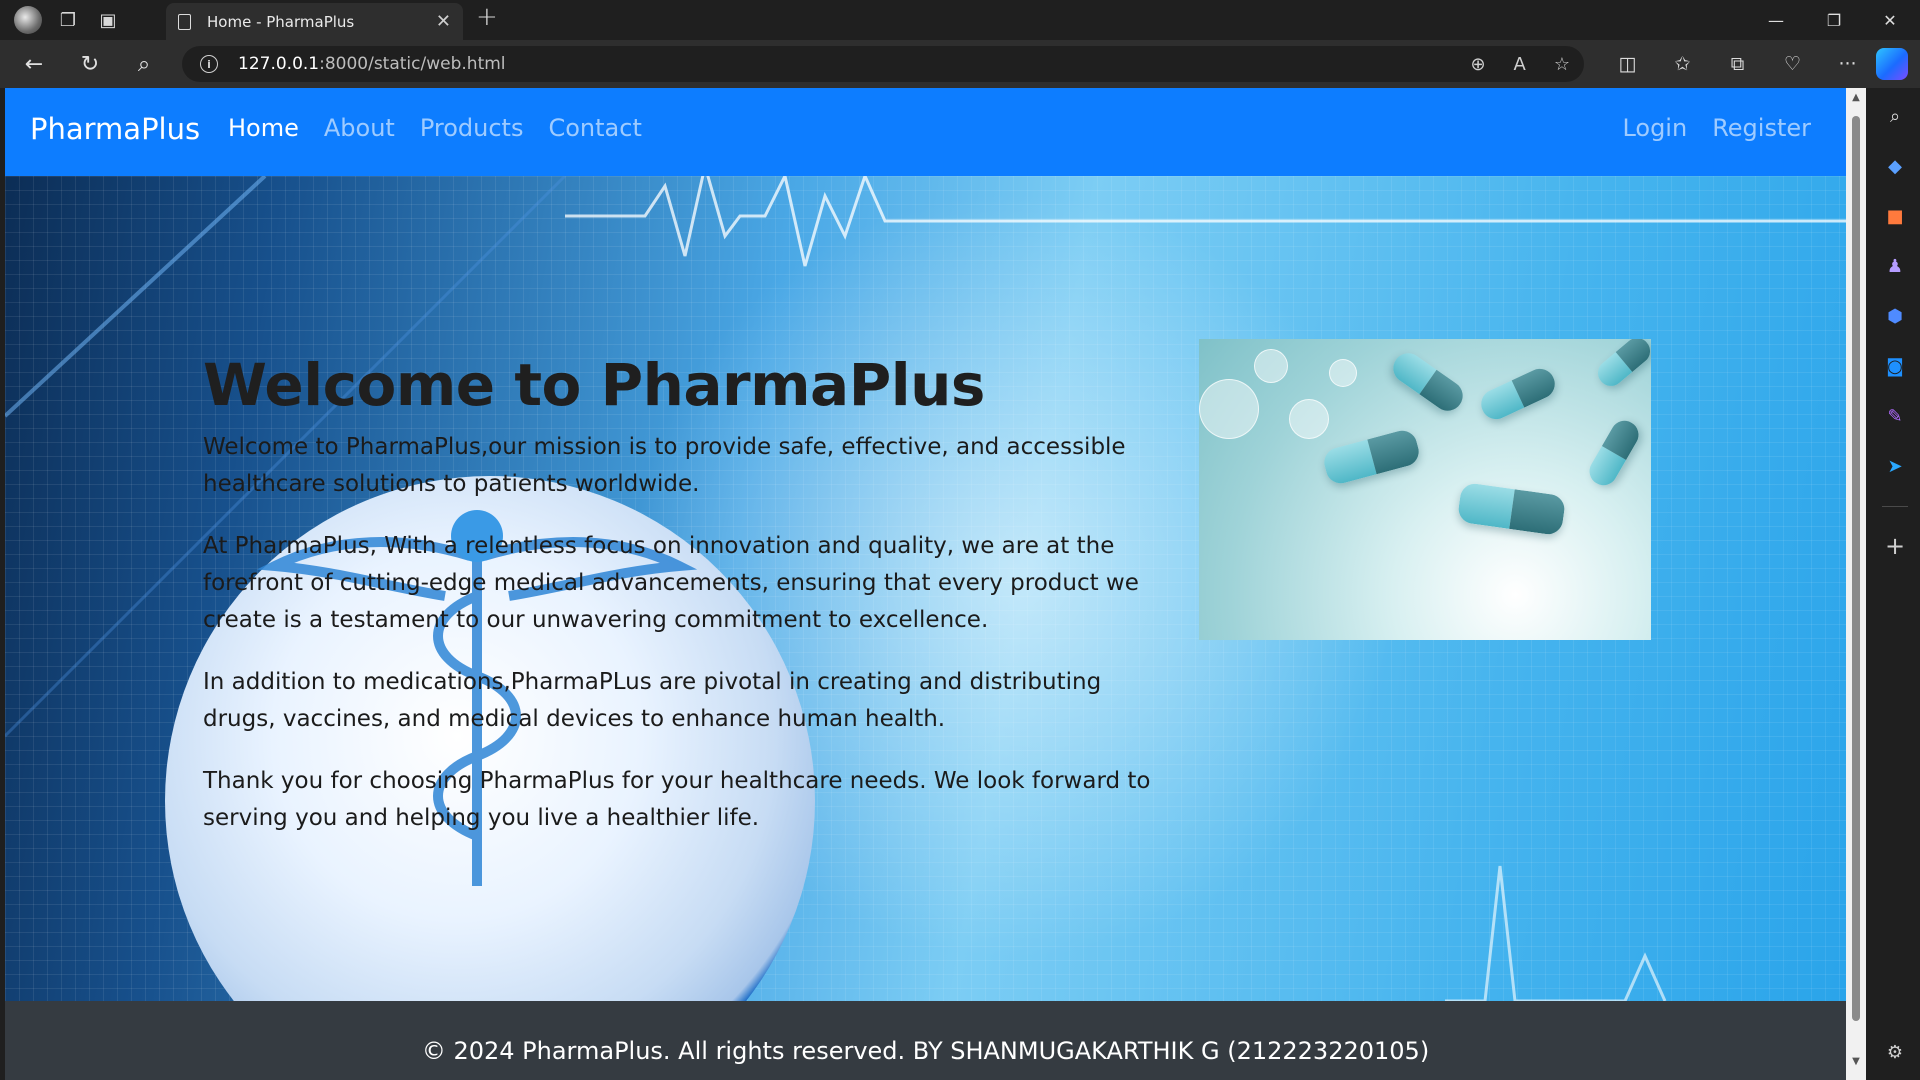 Image resolution: width=1920 pixels, height=1080 pixels. I want to click on browser-tab-active: Home - PharmaPlus ✕, so click(314, 21).